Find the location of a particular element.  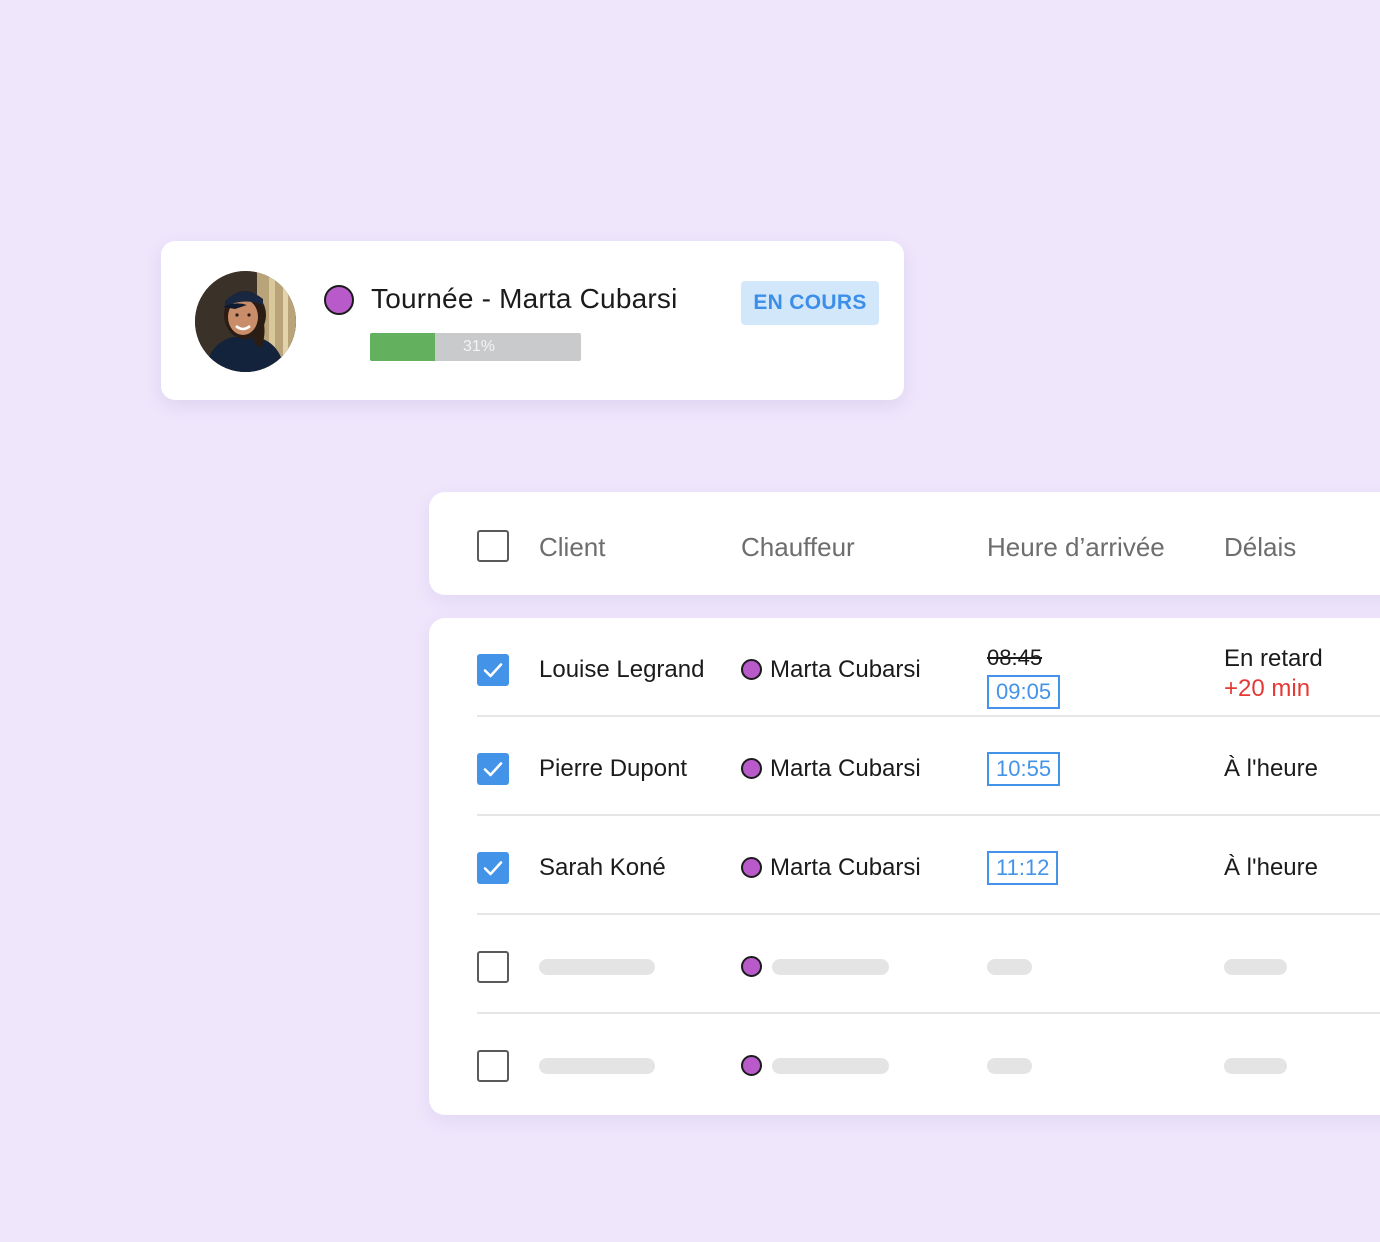

column-header-client: Client is located at coordinates (572, 547).